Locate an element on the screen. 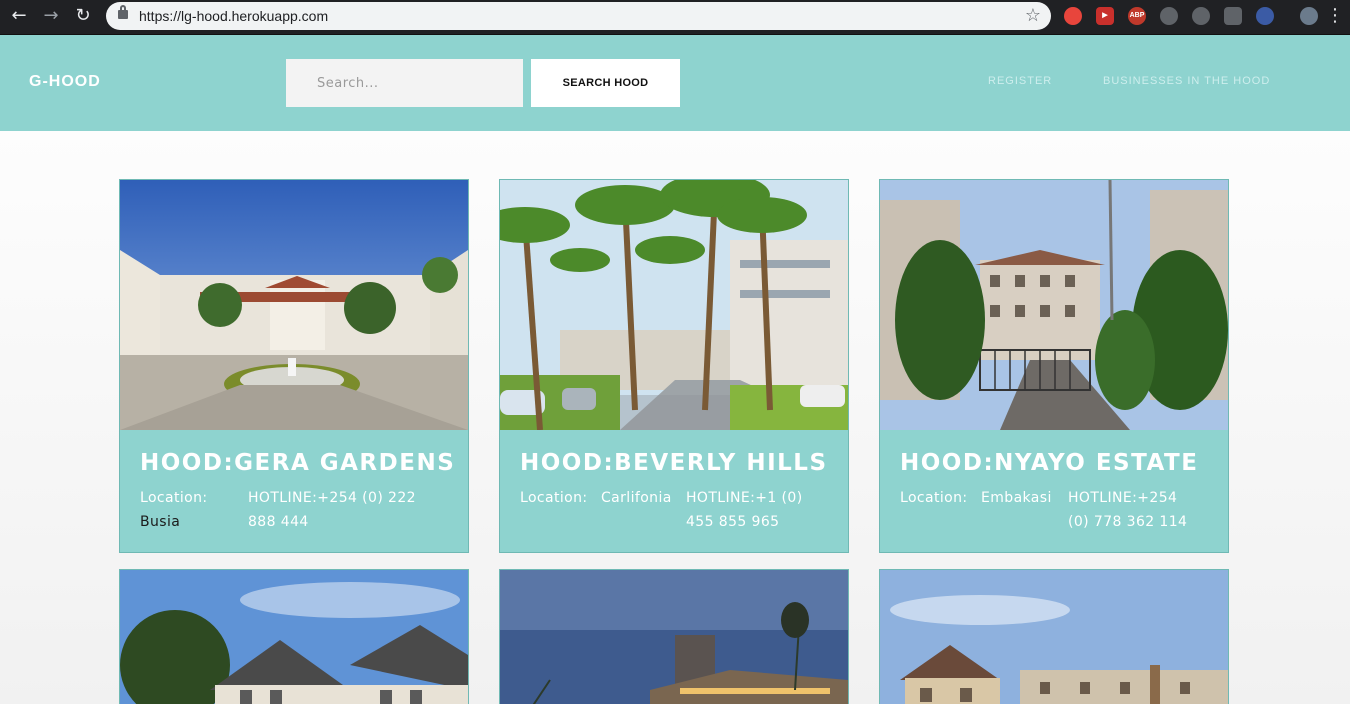  extension-bike-icon is located at coordinates (1169, 16).